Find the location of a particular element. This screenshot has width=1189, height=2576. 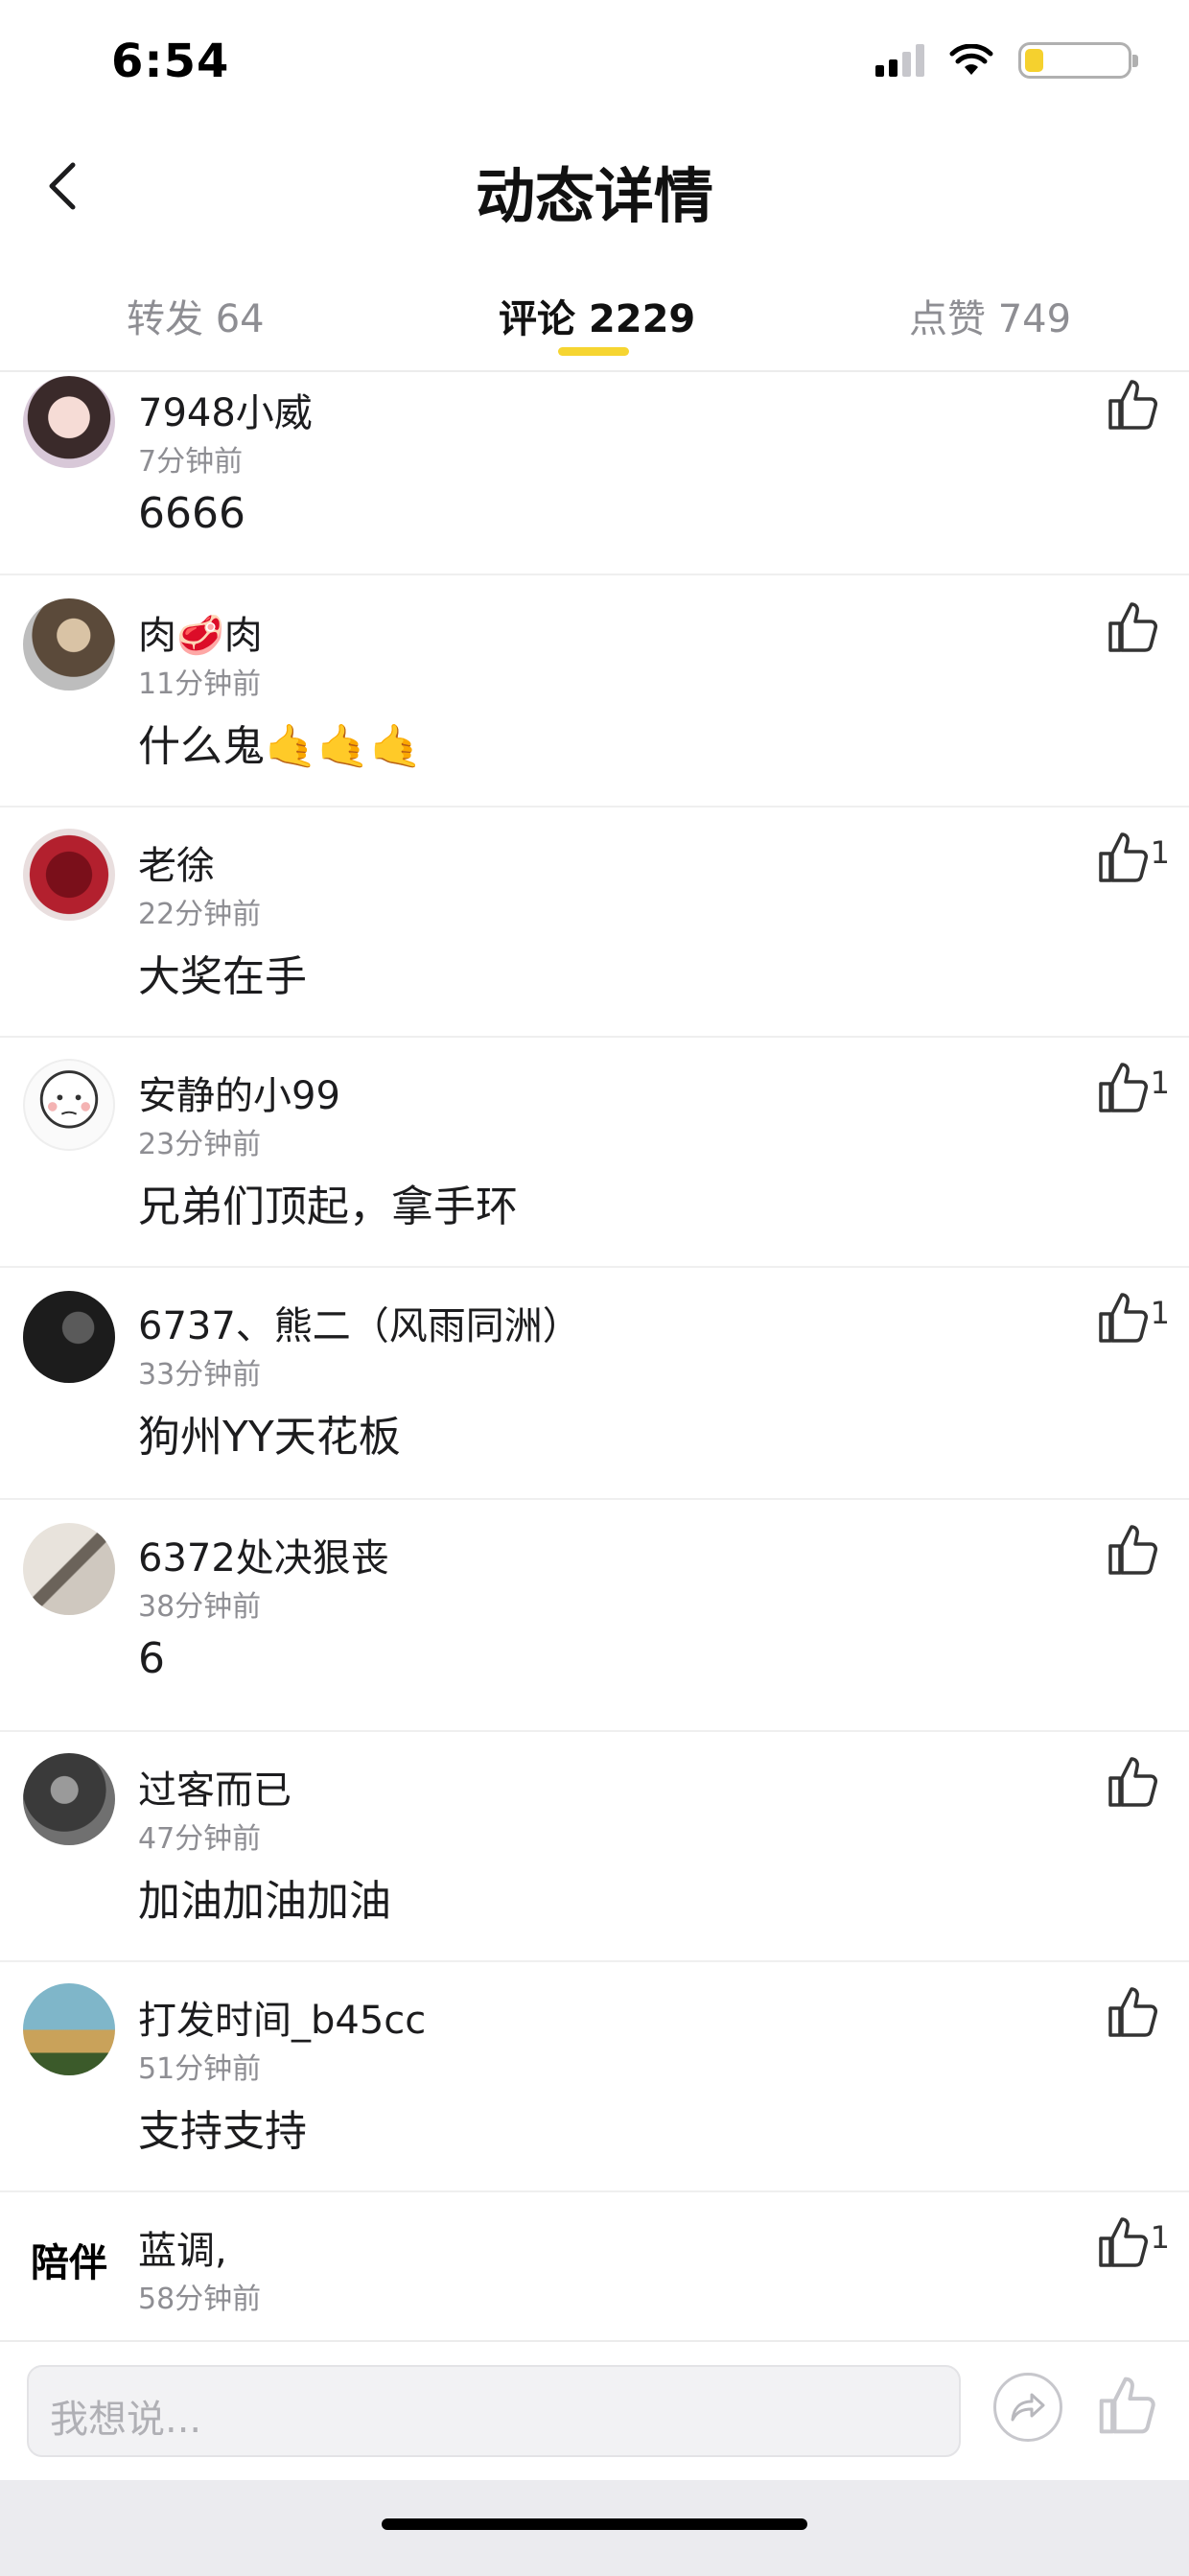

comment-author: 7948小威 is located at coordinates (225, 409).